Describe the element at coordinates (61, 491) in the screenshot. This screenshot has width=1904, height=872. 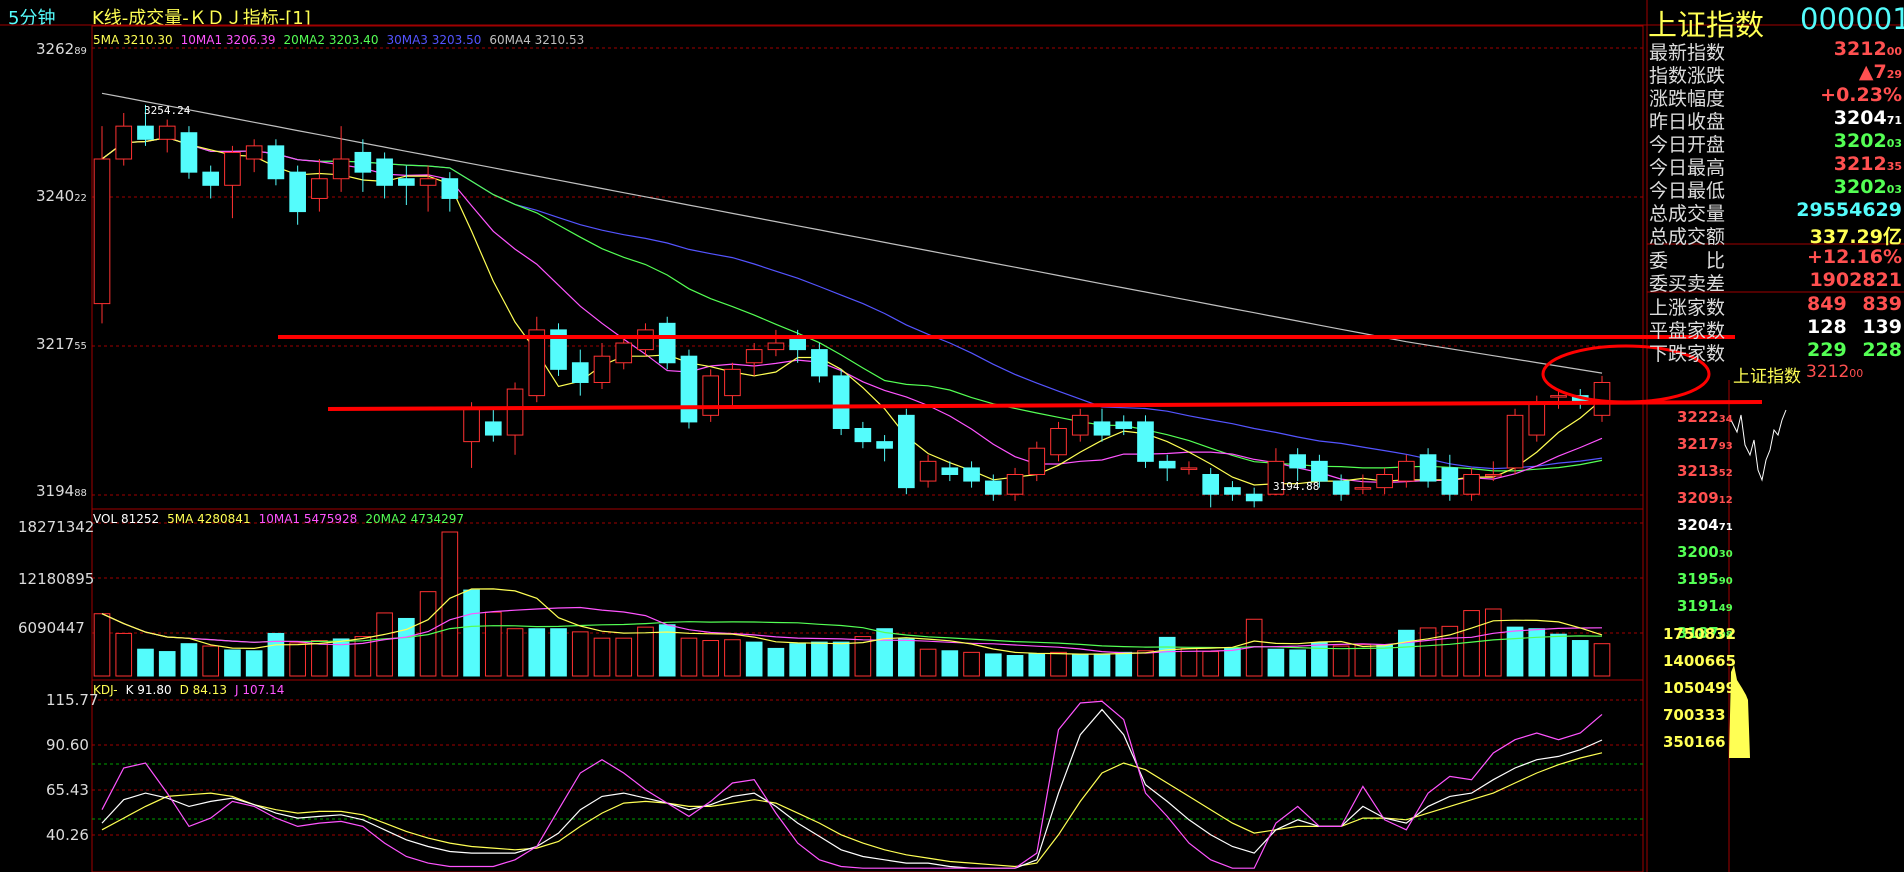
I see `price-axis-label: 319488` at that location.